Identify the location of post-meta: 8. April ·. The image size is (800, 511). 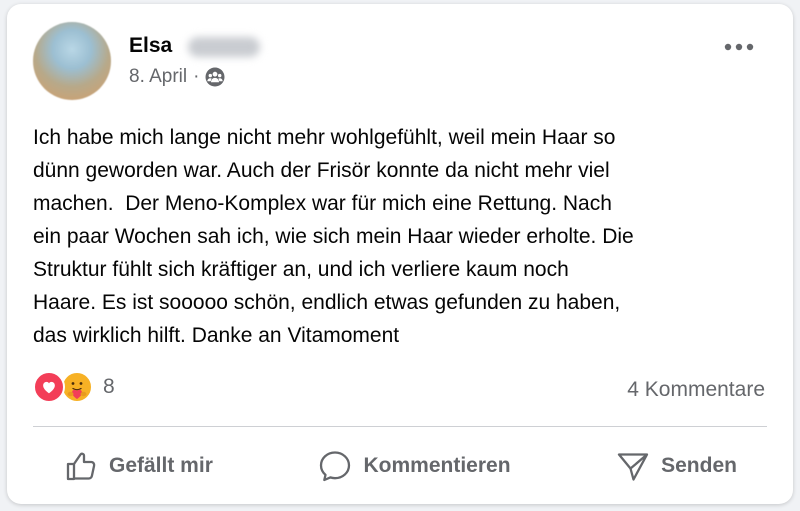
(177, 77).